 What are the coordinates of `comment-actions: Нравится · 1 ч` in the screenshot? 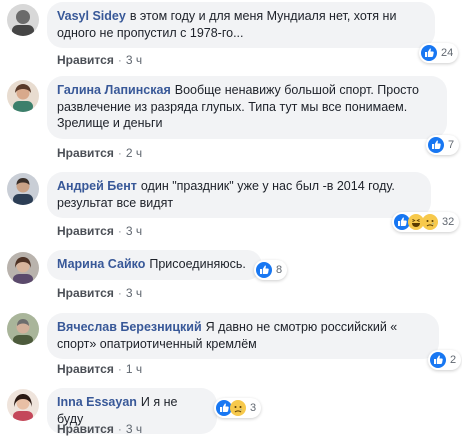 It's located at (100, 369).